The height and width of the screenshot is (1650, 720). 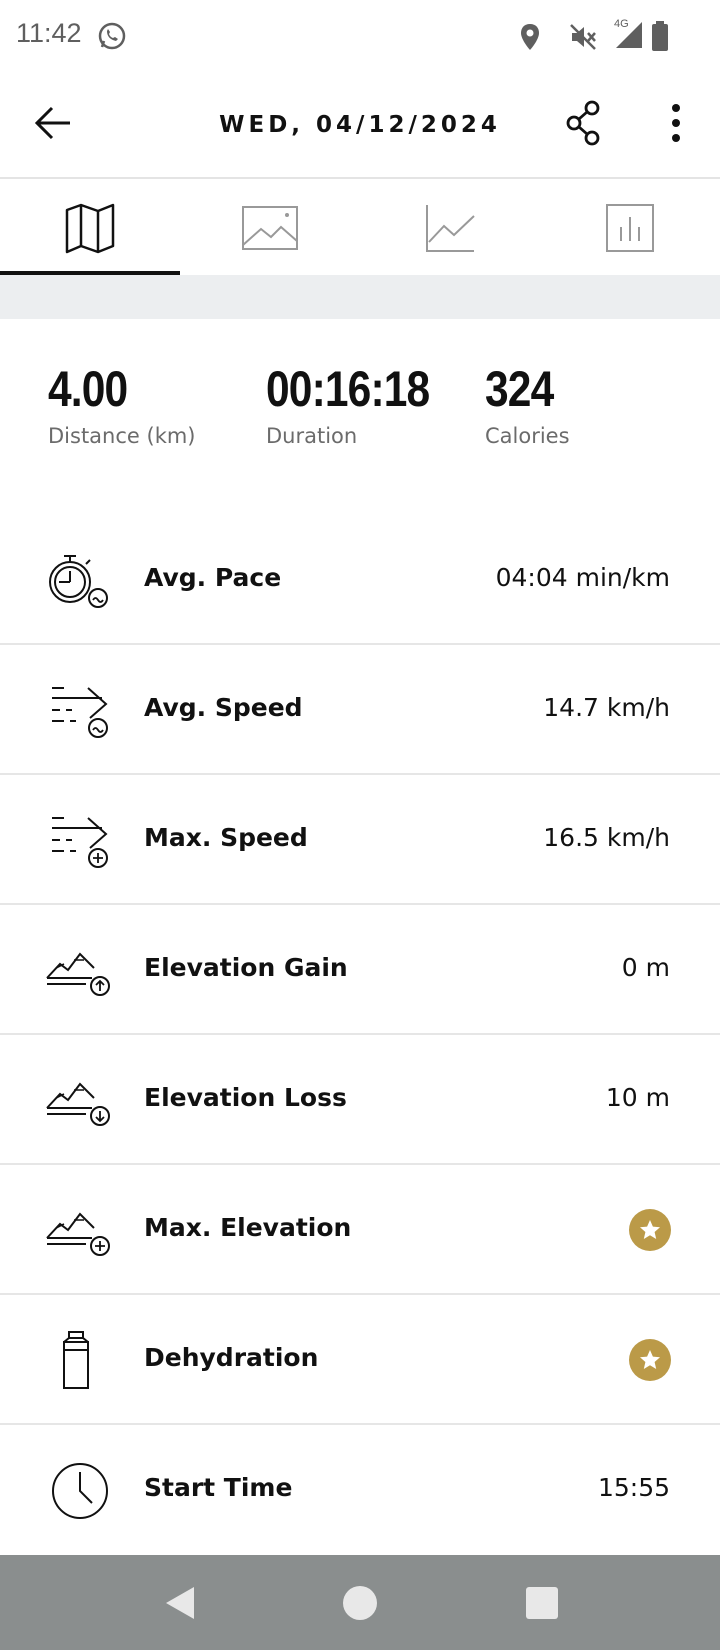 I want to click on tab-graphs, so click(x=450, y=227).